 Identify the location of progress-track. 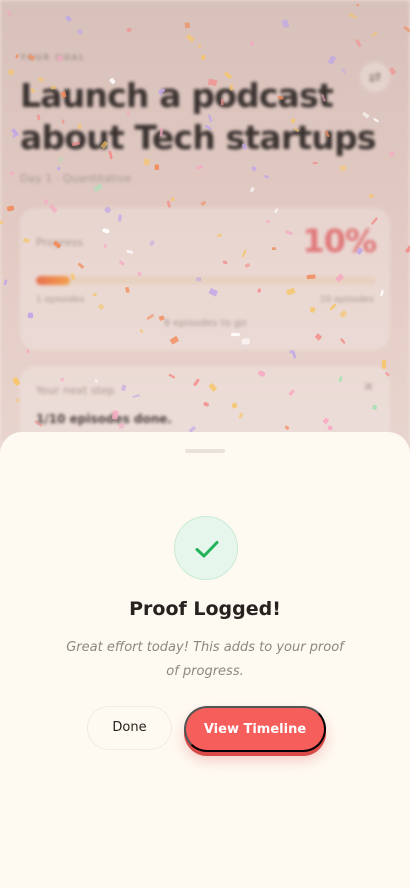
(206, 280).